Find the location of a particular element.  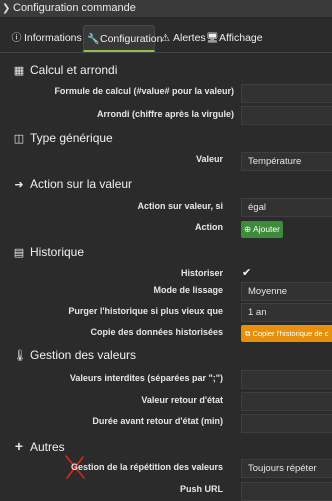

repetition-select: Toujours répéter is located at coordinates (286, 468).